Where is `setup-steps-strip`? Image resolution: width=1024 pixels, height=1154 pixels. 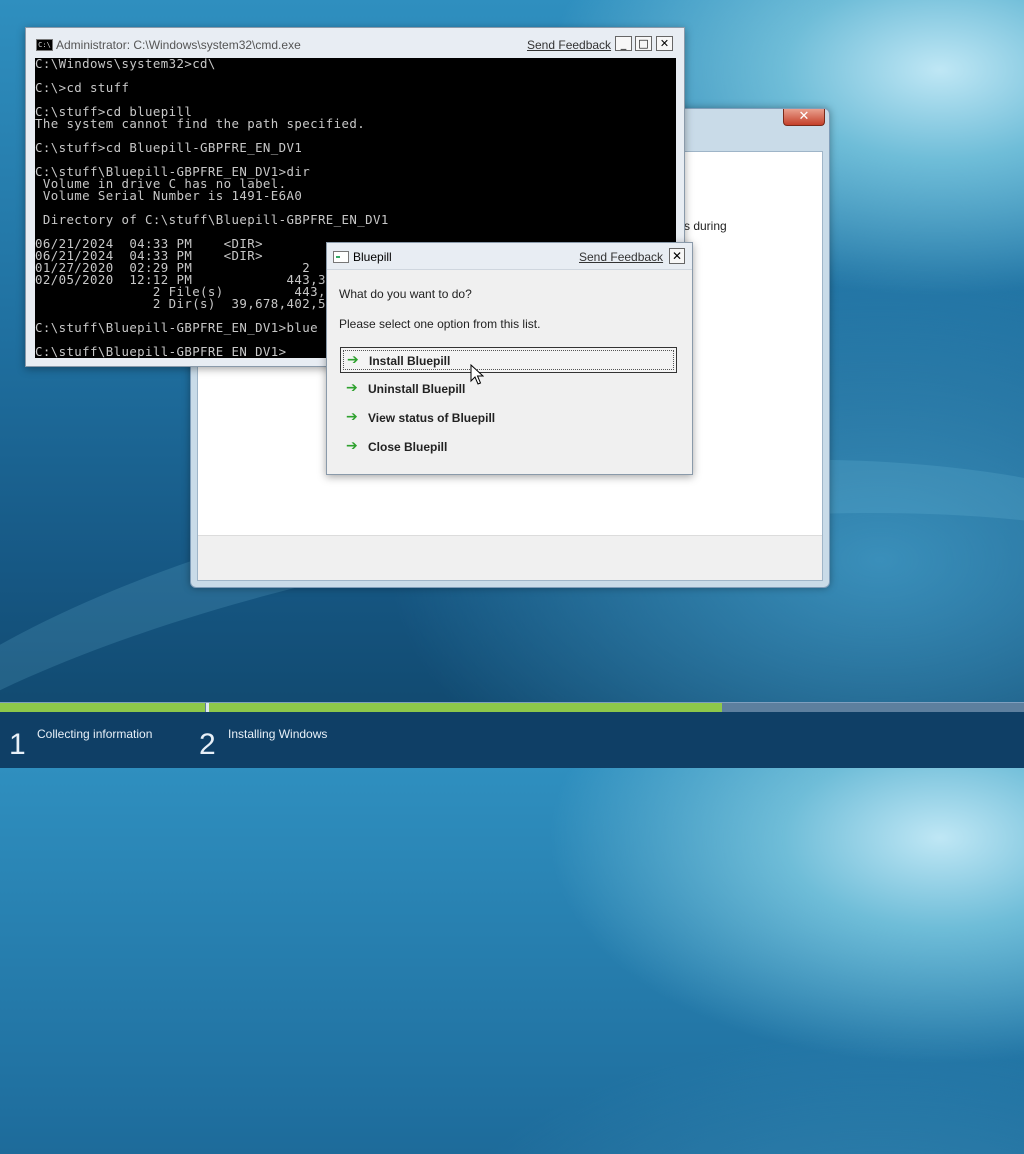 setup-steps-strip is located at coordinates (512, 740).